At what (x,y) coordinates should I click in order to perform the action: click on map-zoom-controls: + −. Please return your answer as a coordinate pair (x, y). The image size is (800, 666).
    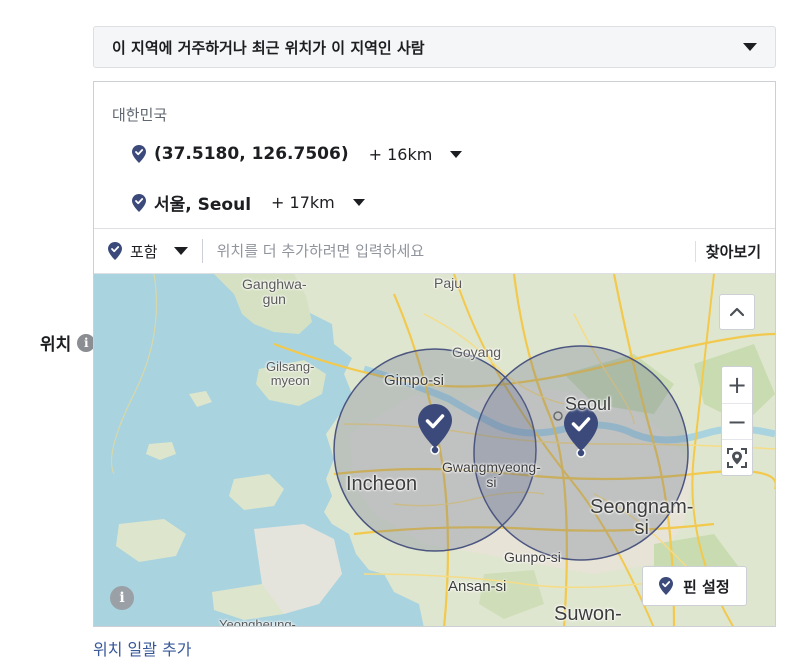
    Looking at the image, I should click on (737, 421).